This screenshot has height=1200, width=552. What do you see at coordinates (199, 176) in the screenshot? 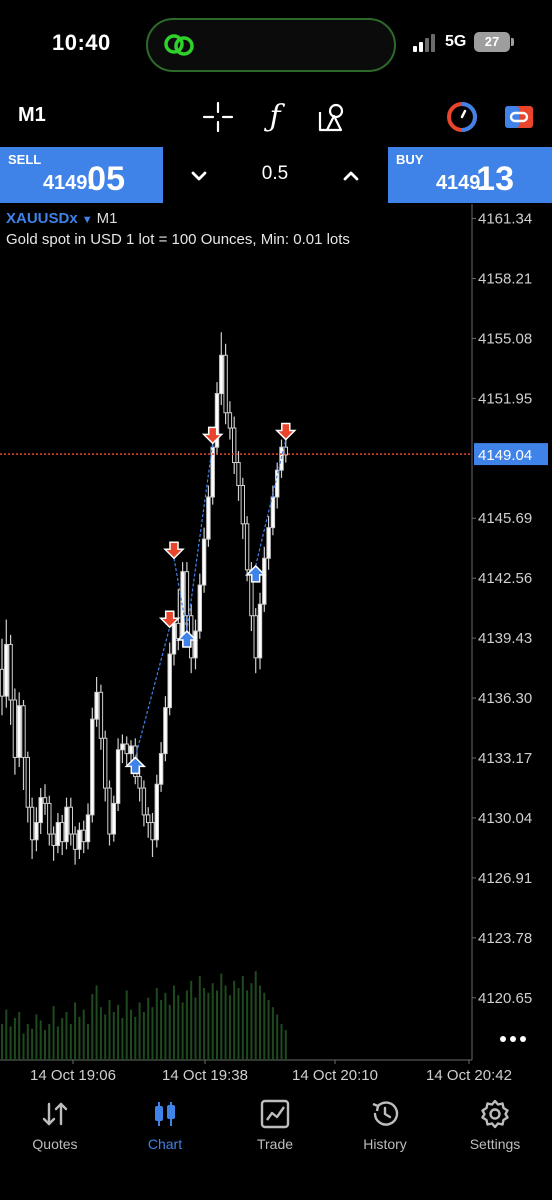
I see `chevron-down-icon` at bounding box center [199, 176].